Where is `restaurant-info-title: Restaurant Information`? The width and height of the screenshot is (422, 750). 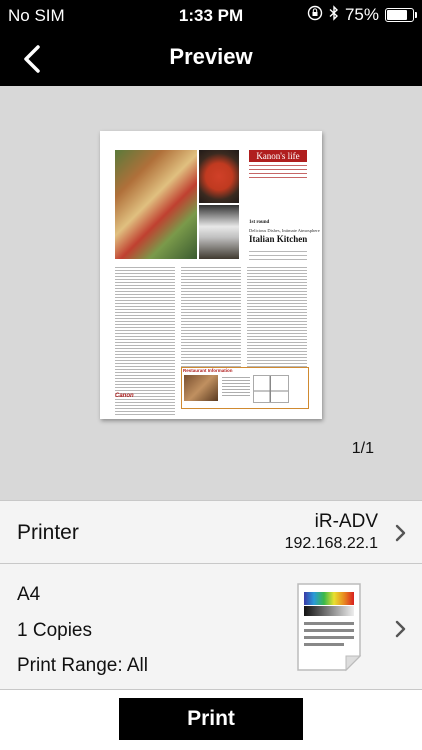 restaurant-info-title: Restaurant Information is located at coordinates (208, 370).